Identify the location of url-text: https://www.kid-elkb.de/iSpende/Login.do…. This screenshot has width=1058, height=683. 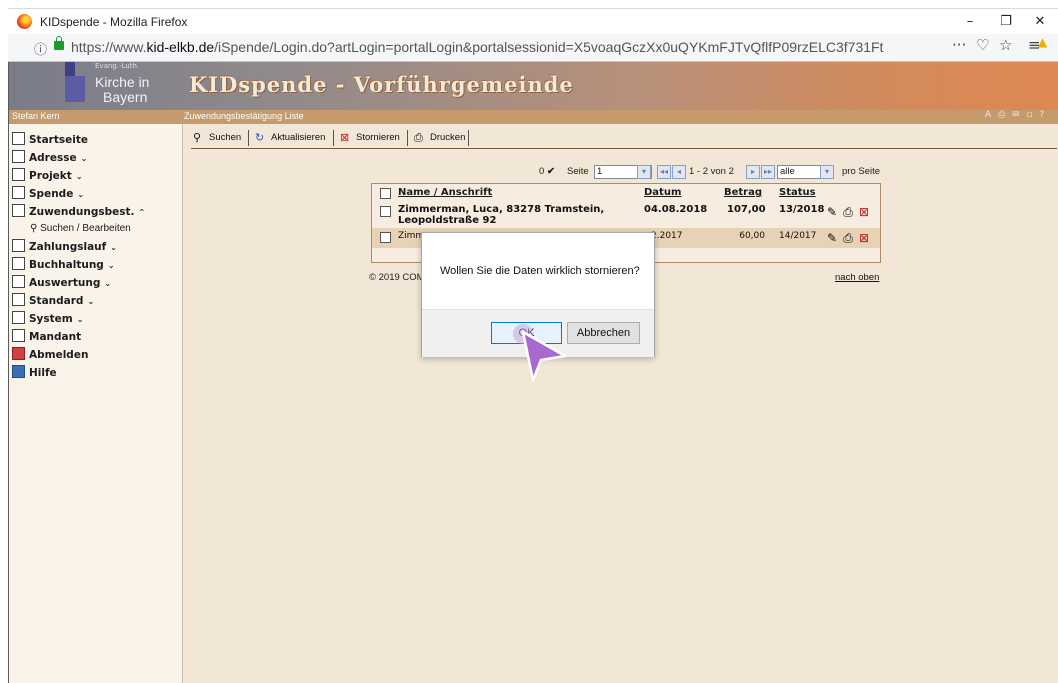
(477, 47).